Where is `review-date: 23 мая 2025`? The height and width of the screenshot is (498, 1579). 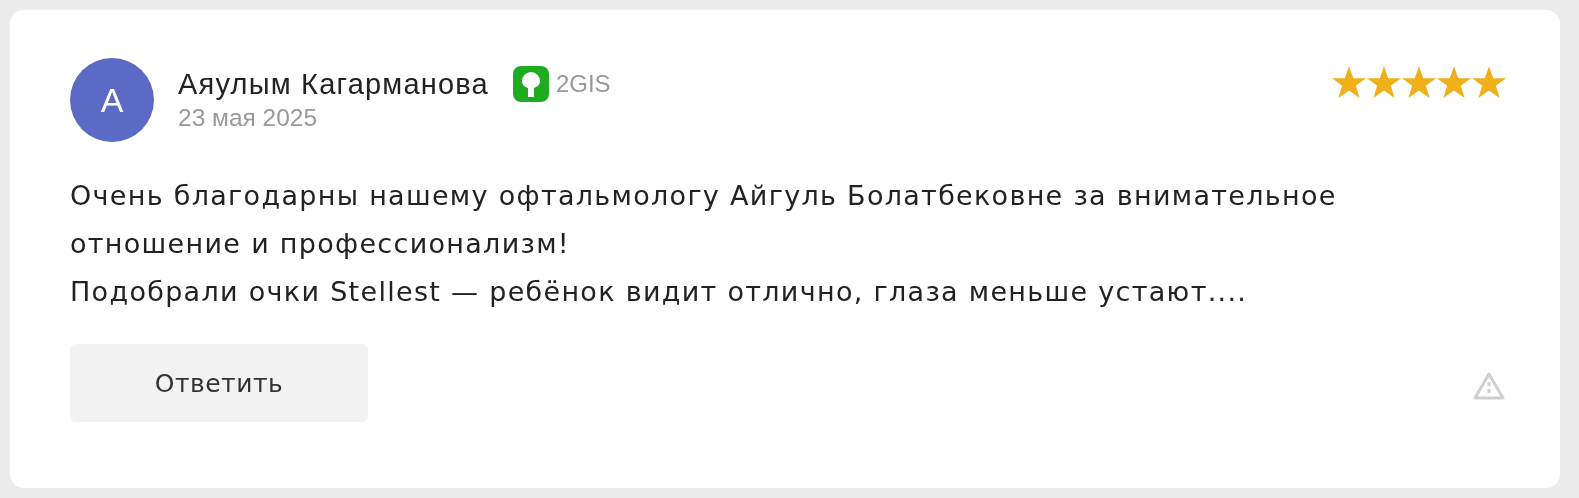 review-date: 23 мая 2025 is located at coordinates (248, 118).